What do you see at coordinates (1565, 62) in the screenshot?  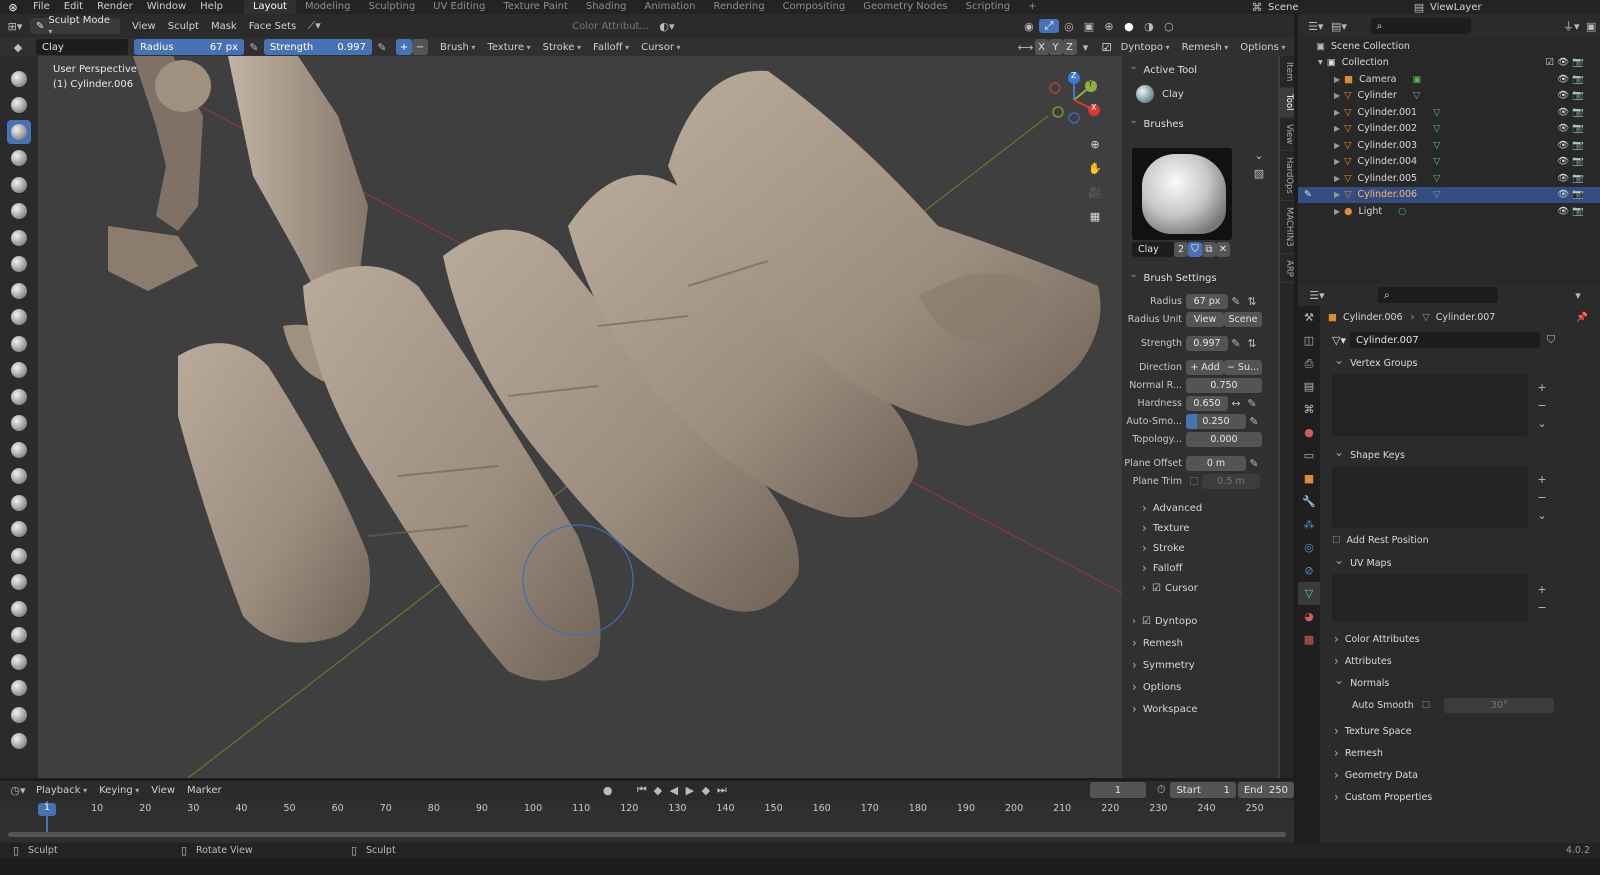 I see `collection-visibility-icons: ☑ 👁 📷` at bounding box center [1565, 62].